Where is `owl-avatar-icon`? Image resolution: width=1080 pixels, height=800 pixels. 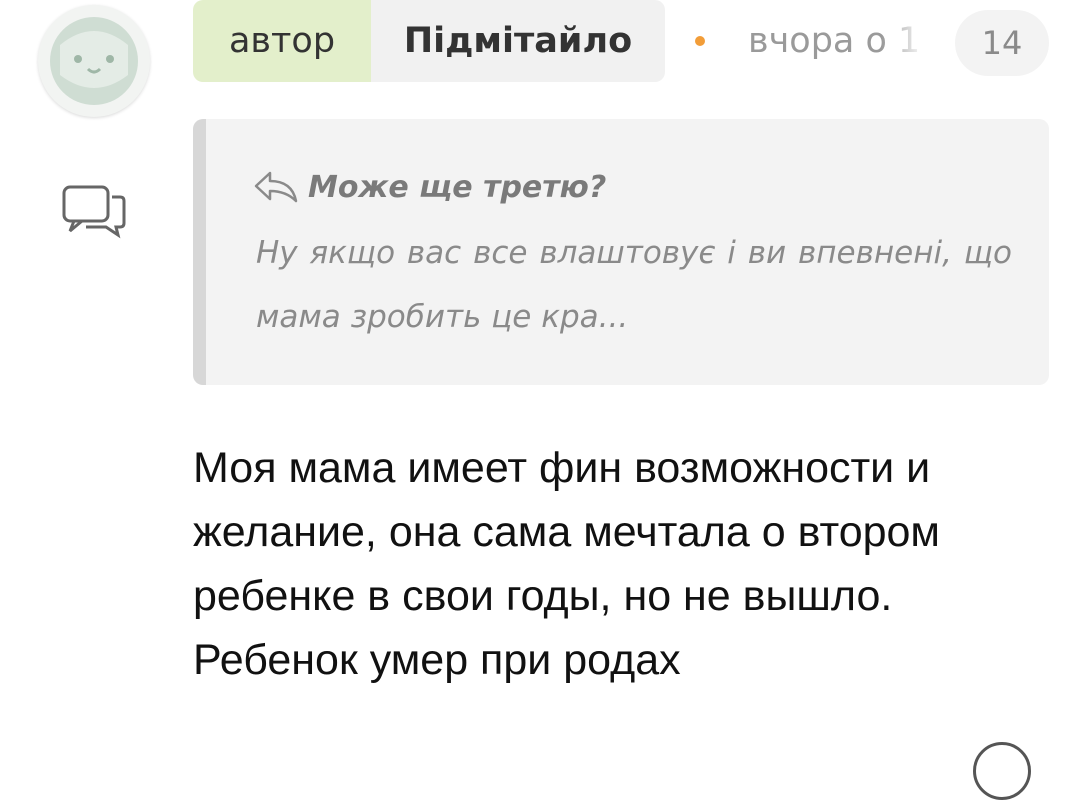
owl-avatar-icon is located at coordinates (94, 61).